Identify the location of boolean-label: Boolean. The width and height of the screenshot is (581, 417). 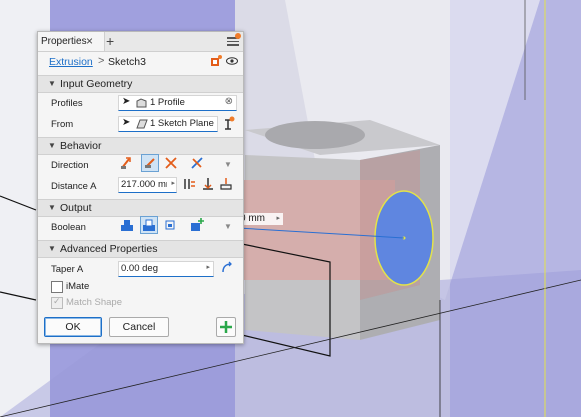
(68, 227).